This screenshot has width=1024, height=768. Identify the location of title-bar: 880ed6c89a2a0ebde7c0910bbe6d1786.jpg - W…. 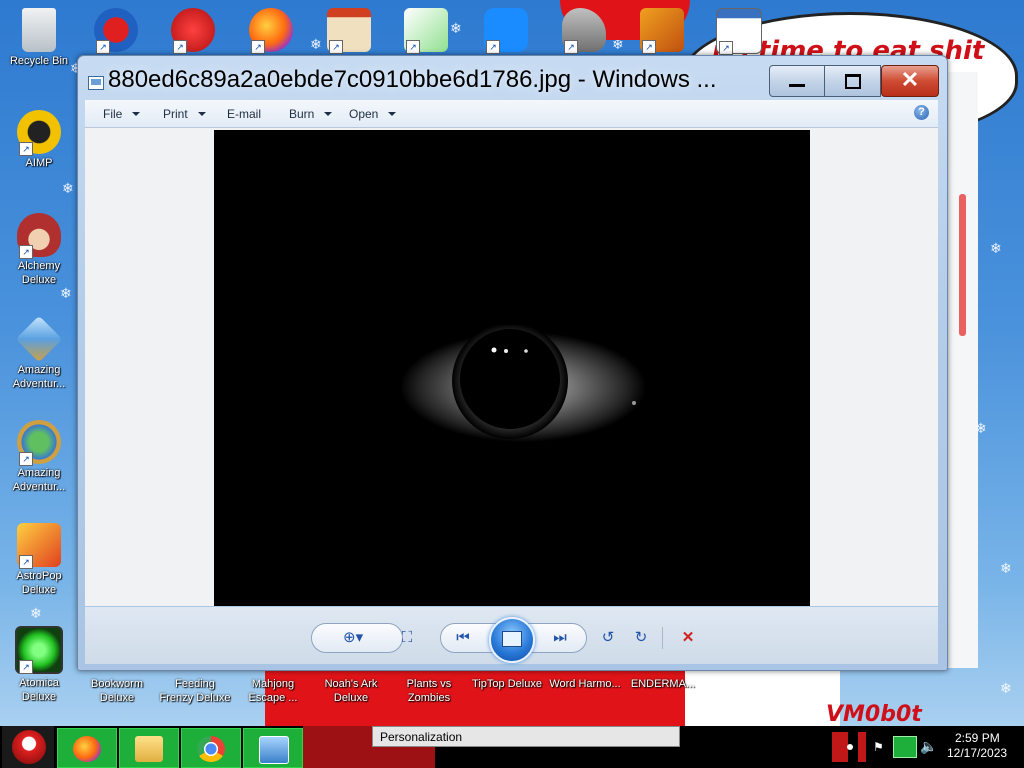
(512, 77).